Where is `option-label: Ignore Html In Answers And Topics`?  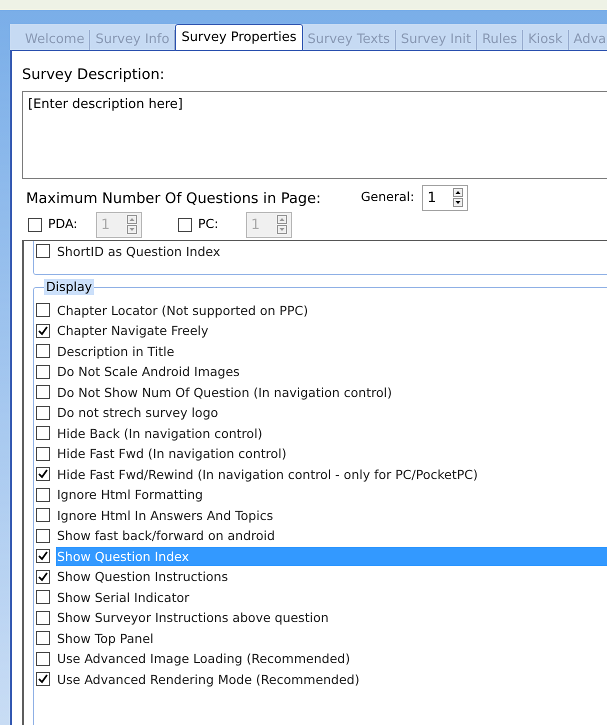
option-label: Ignore Html In Answers And Topics is located at coordinates (331, 515).